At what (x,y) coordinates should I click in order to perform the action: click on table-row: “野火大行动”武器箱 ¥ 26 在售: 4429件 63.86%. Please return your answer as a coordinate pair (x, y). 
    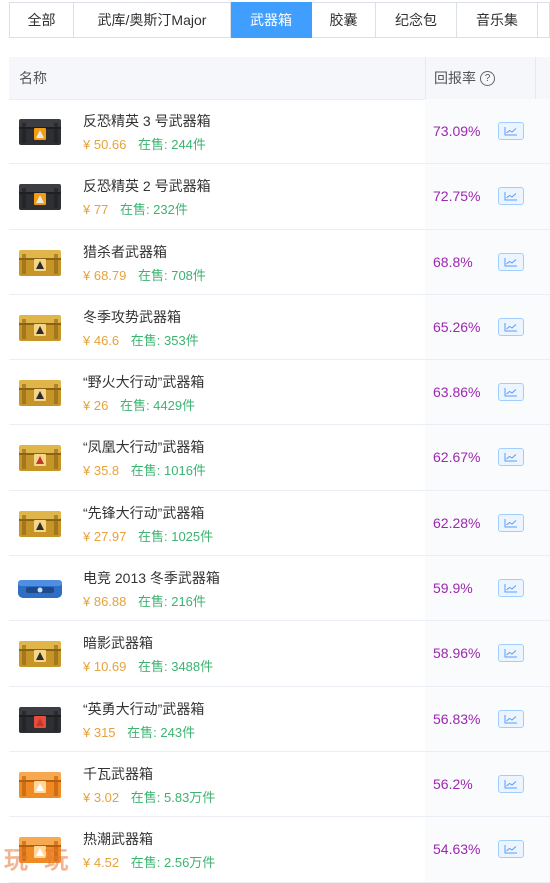
    Looking at the image, I should click on (279, 393).